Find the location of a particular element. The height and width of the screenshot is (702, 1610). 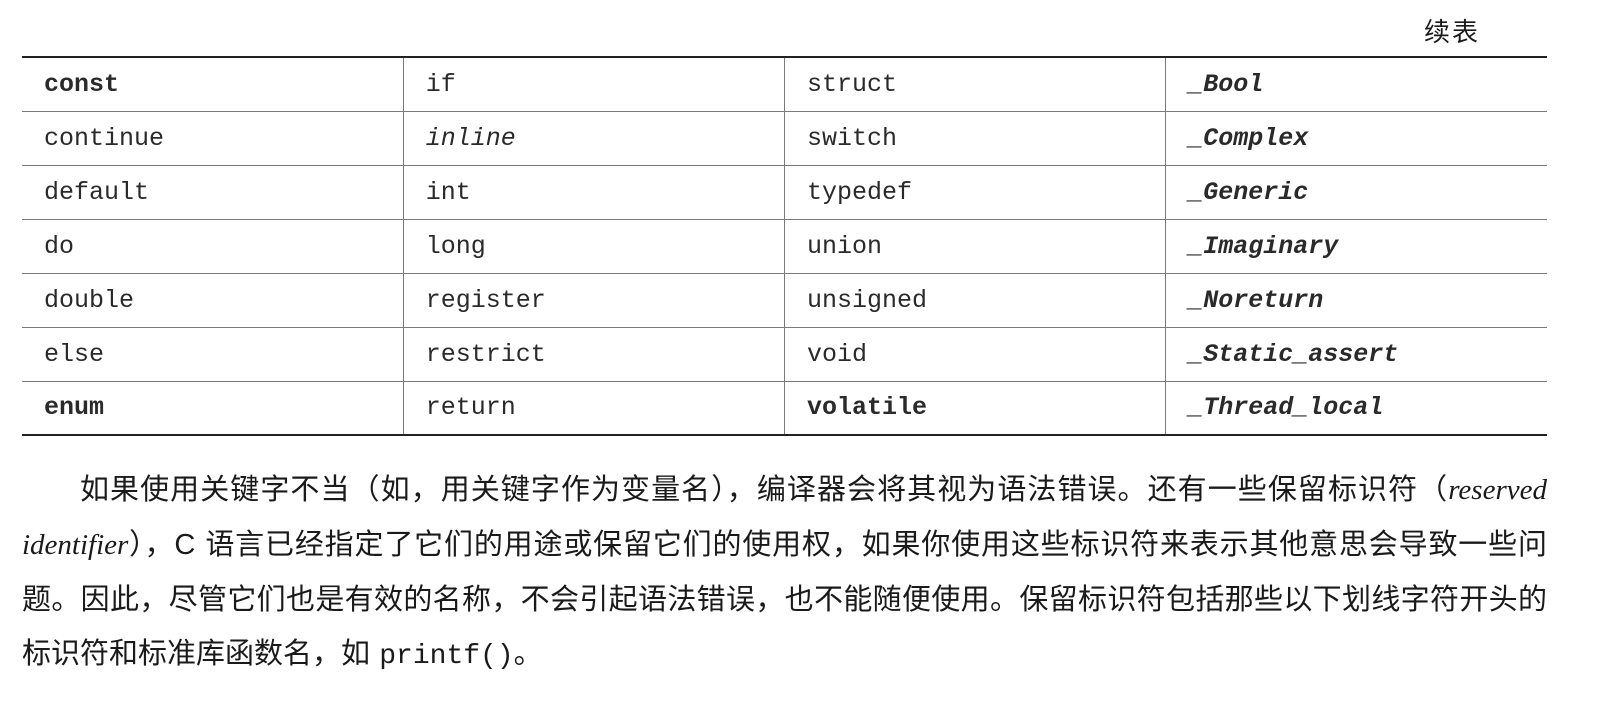

keyword-cell: unsigned is located at coordinates (974, 300).